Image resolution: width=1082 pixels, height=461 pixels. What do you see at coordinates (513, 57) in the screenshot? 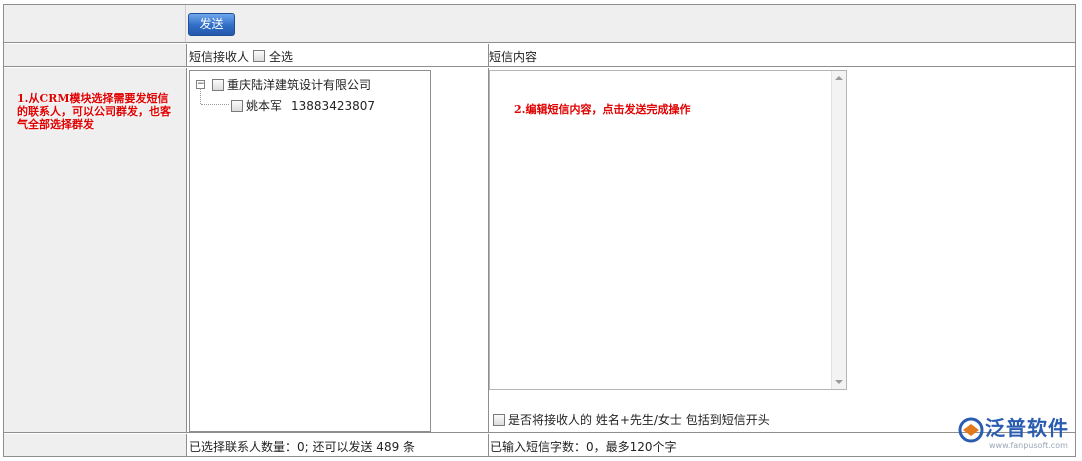
I see `content-header-label: 短信内容` at bounding box center [513, 57].